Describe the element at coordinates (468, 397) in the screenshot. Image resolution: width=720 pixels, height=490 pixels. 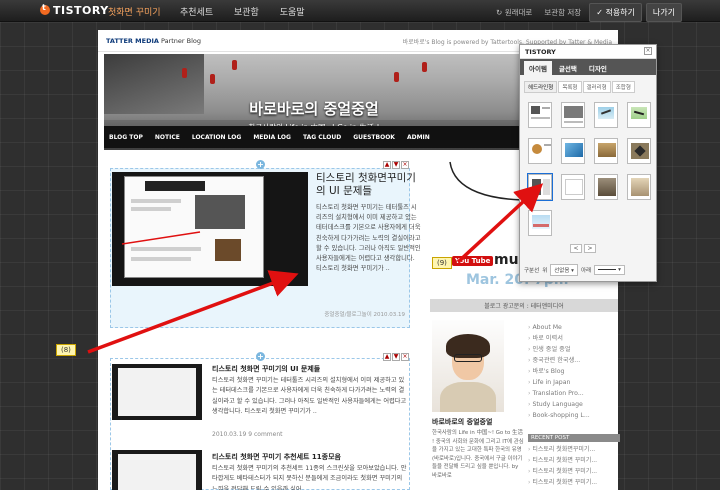
I see `avatar-body` at that location.